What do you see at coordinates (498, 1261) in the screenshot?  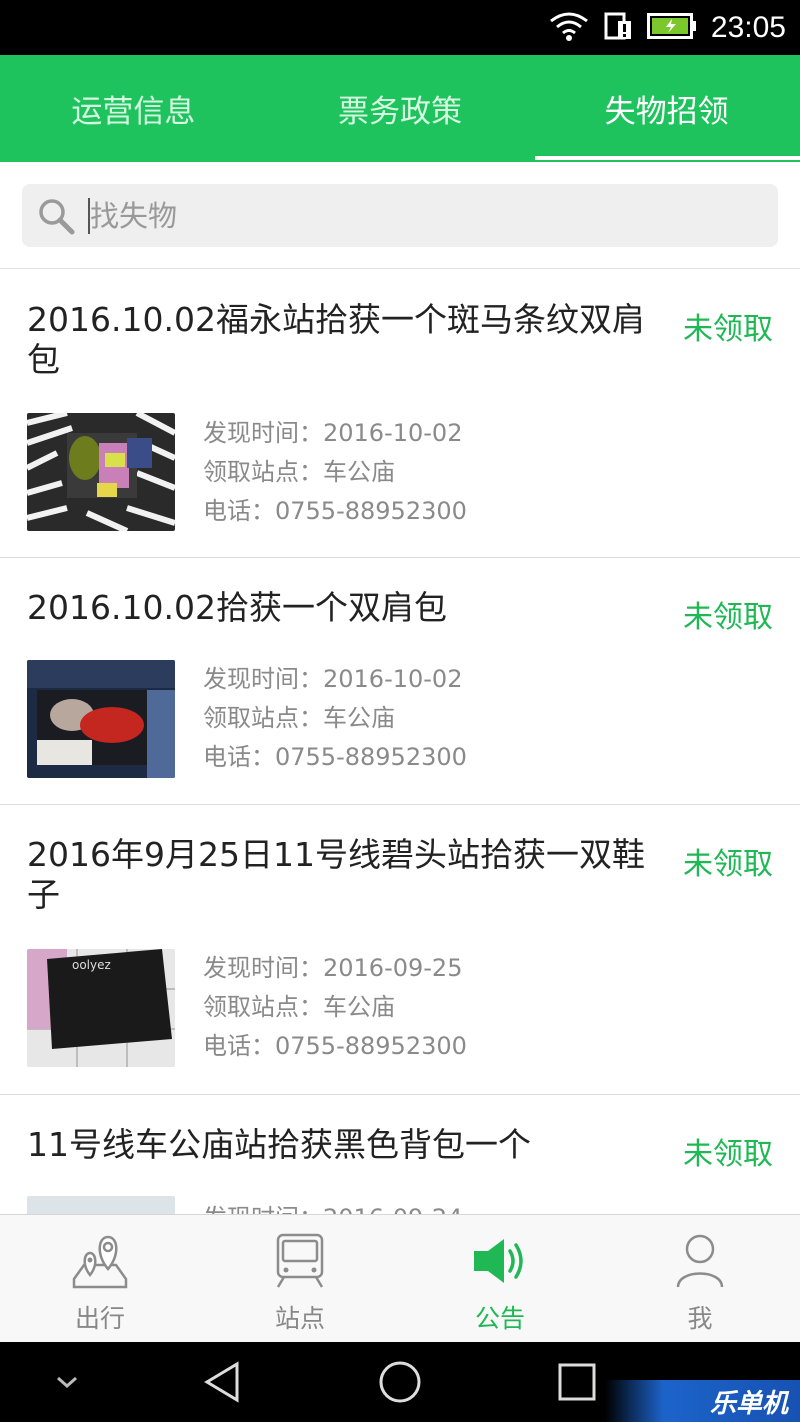 I see `speaker-icon` at bounding box center [498, 1261].